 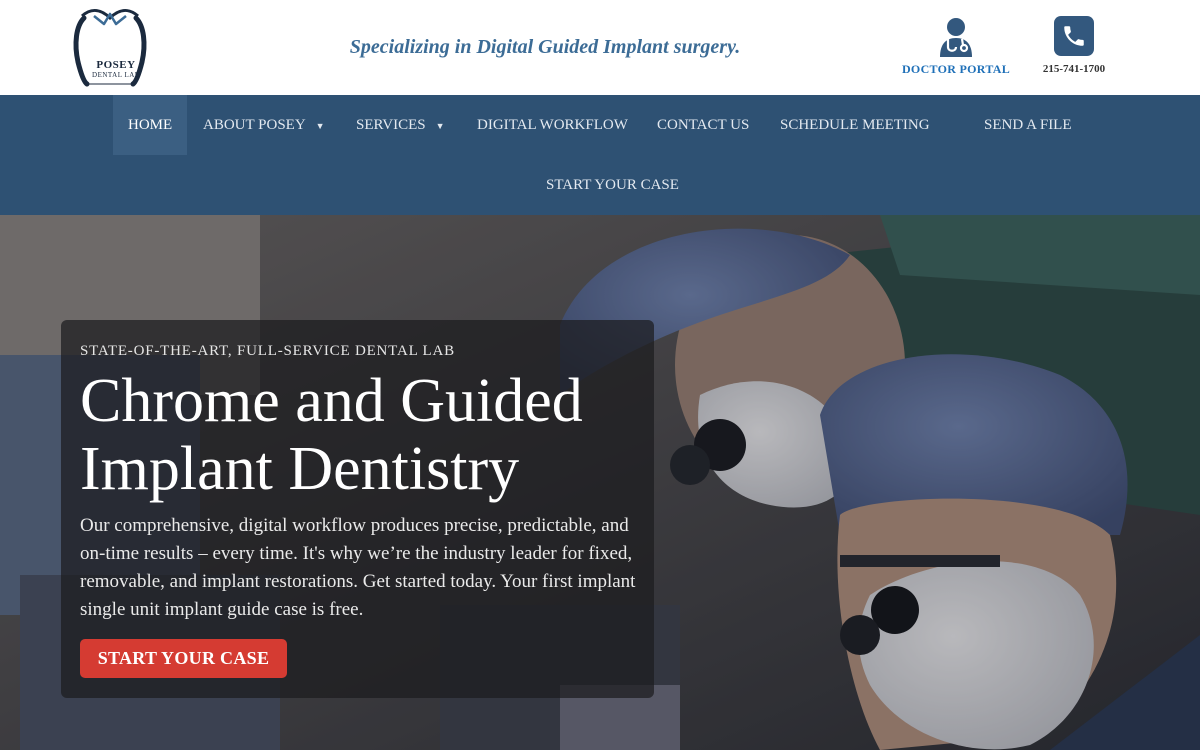 I want to click on logo-text: POSEY DENTAL LAB, so click(x=116, y=69).